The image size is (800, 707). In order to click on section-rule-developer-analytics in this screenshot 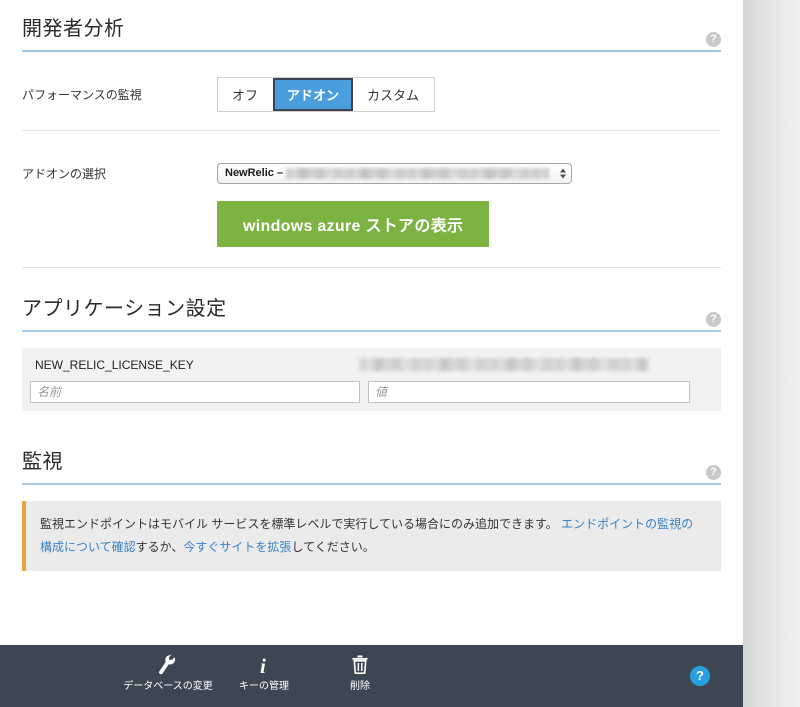, I will do `click(371, 51)`.